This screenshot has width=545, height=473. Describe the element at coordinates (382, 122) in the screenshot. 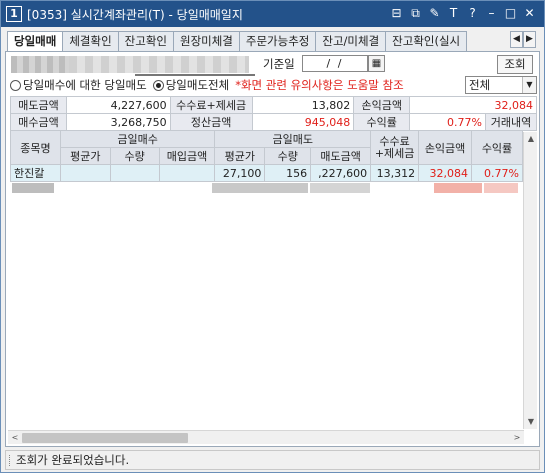

I see `return-label: 수익률` at that location.